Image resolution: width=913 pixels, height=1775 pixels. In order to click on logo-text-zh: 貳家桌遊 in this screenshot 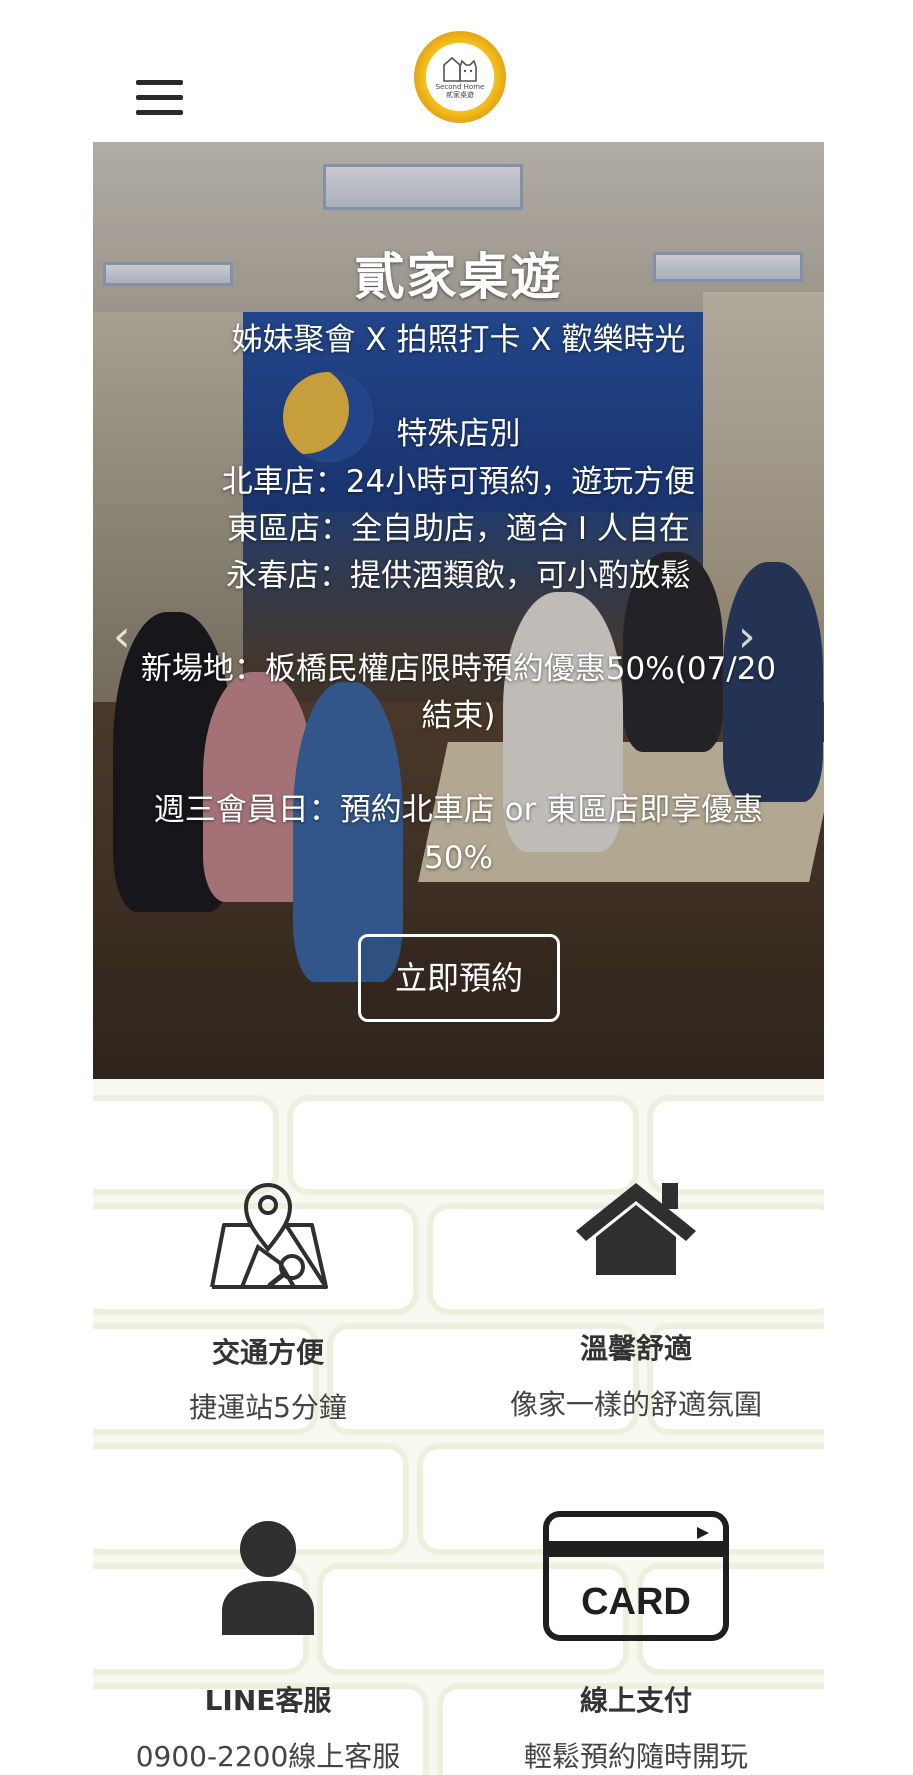, I will do `click(460, 95)`.